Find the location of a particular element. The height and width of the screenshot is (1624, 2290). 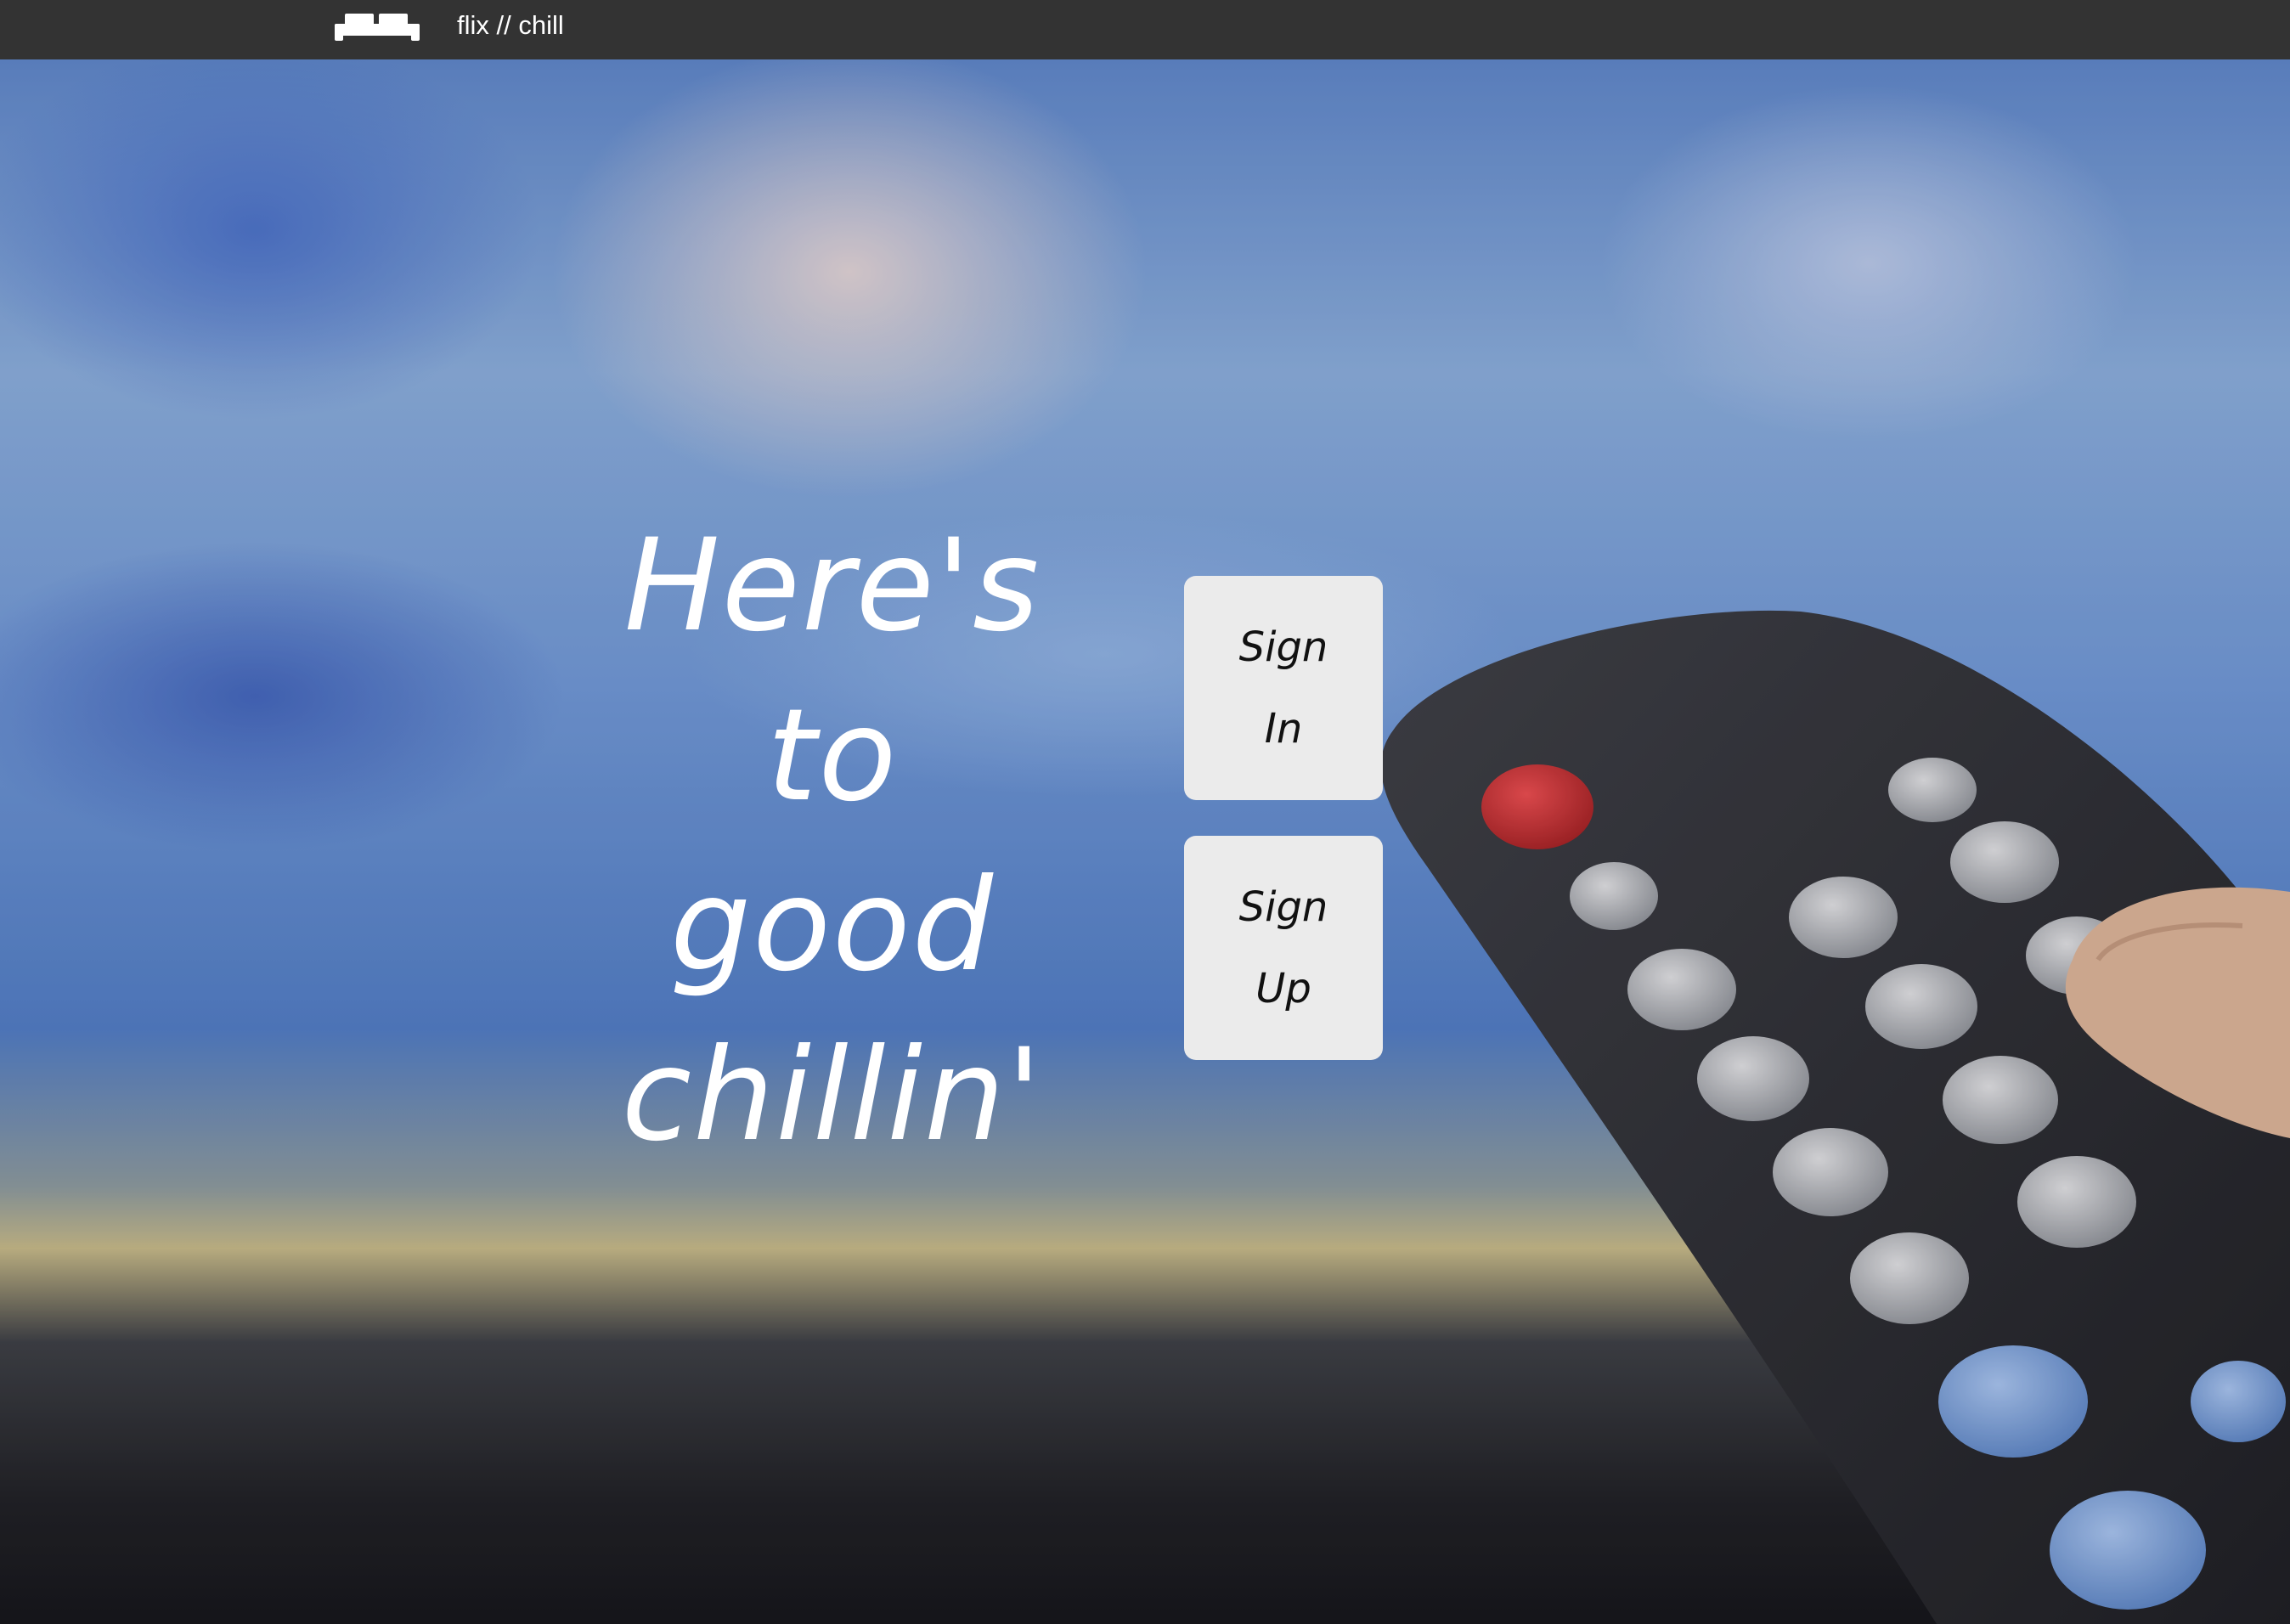

sign-in-label-line2: In is located at coordinates (1283, 729).